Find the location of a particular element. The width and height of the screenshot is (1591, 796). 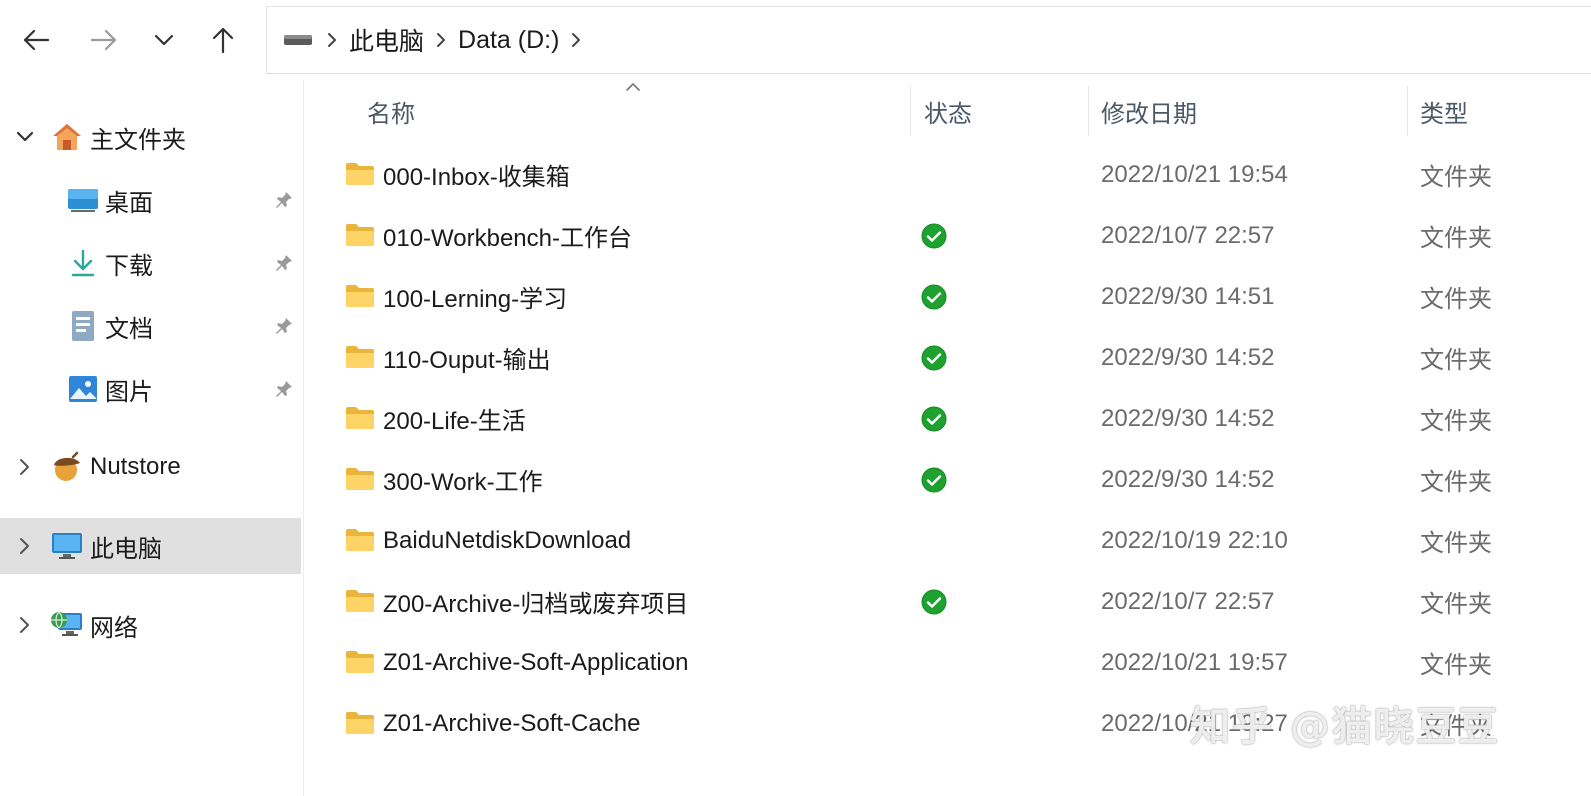

up-button is located at coordinates (223, 40).